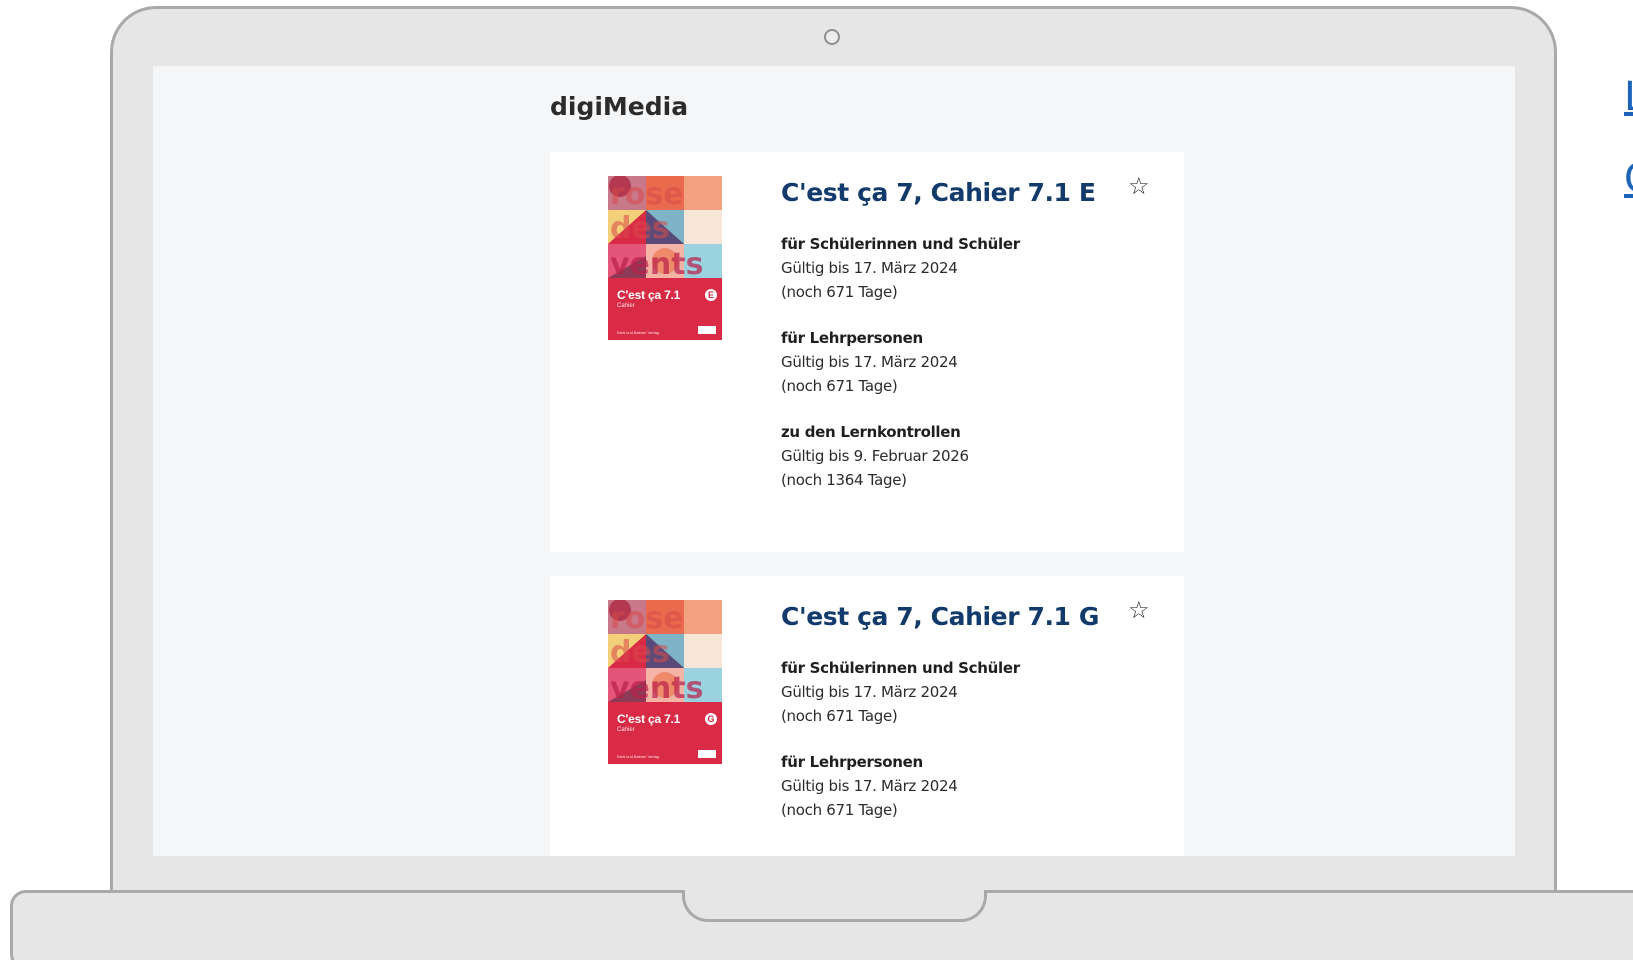  What do you see at coordinates (832, 37) in the screenshot?
I see `camera-icon` at bounding box center [832, 37].